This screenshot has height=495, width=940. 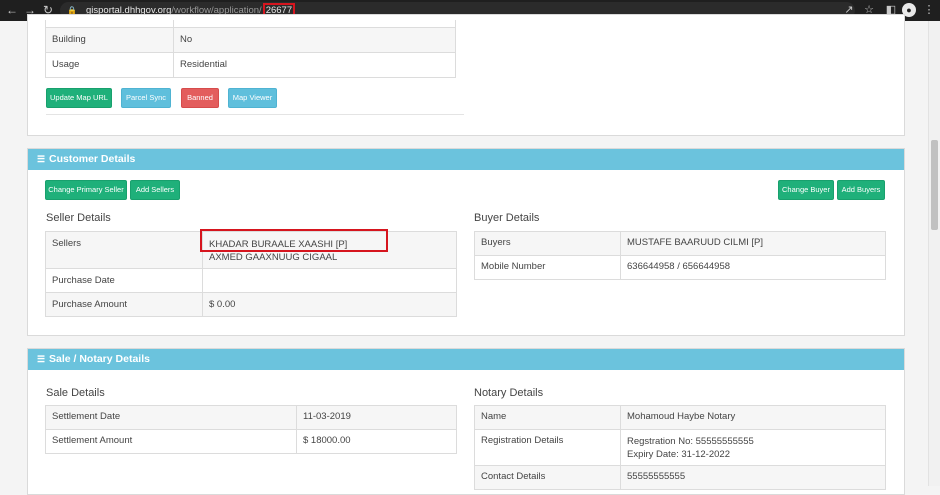 What do you see at coordinates (124, 280) in the screenshot?
I see `purchase-date-label: Purchase Date` at bounding box center [124, 280].